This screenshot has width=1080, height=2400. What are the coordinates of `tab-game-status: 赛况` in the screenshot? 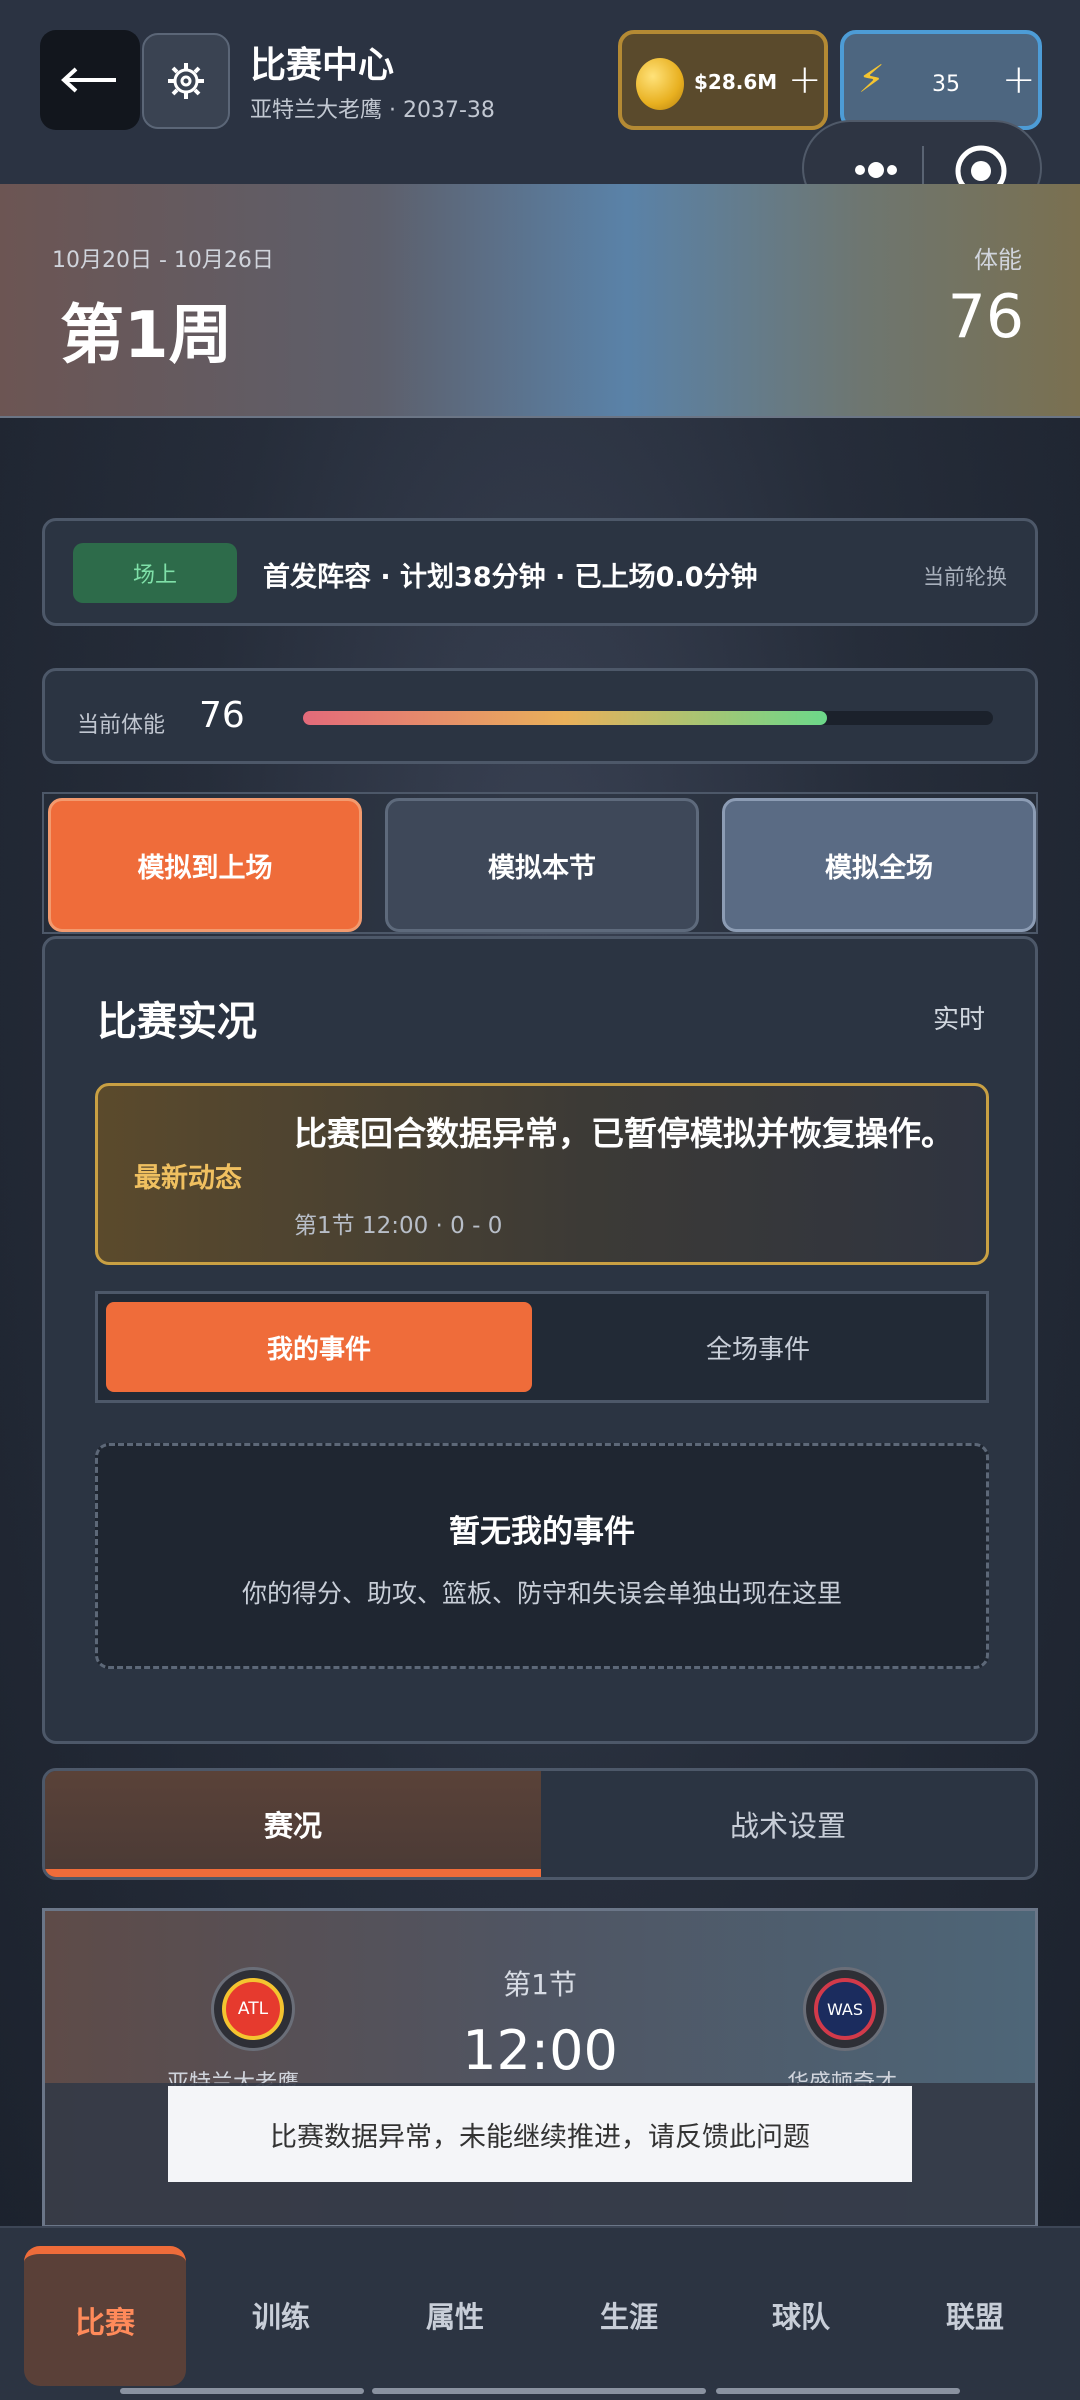 It's located at (293, 1824).